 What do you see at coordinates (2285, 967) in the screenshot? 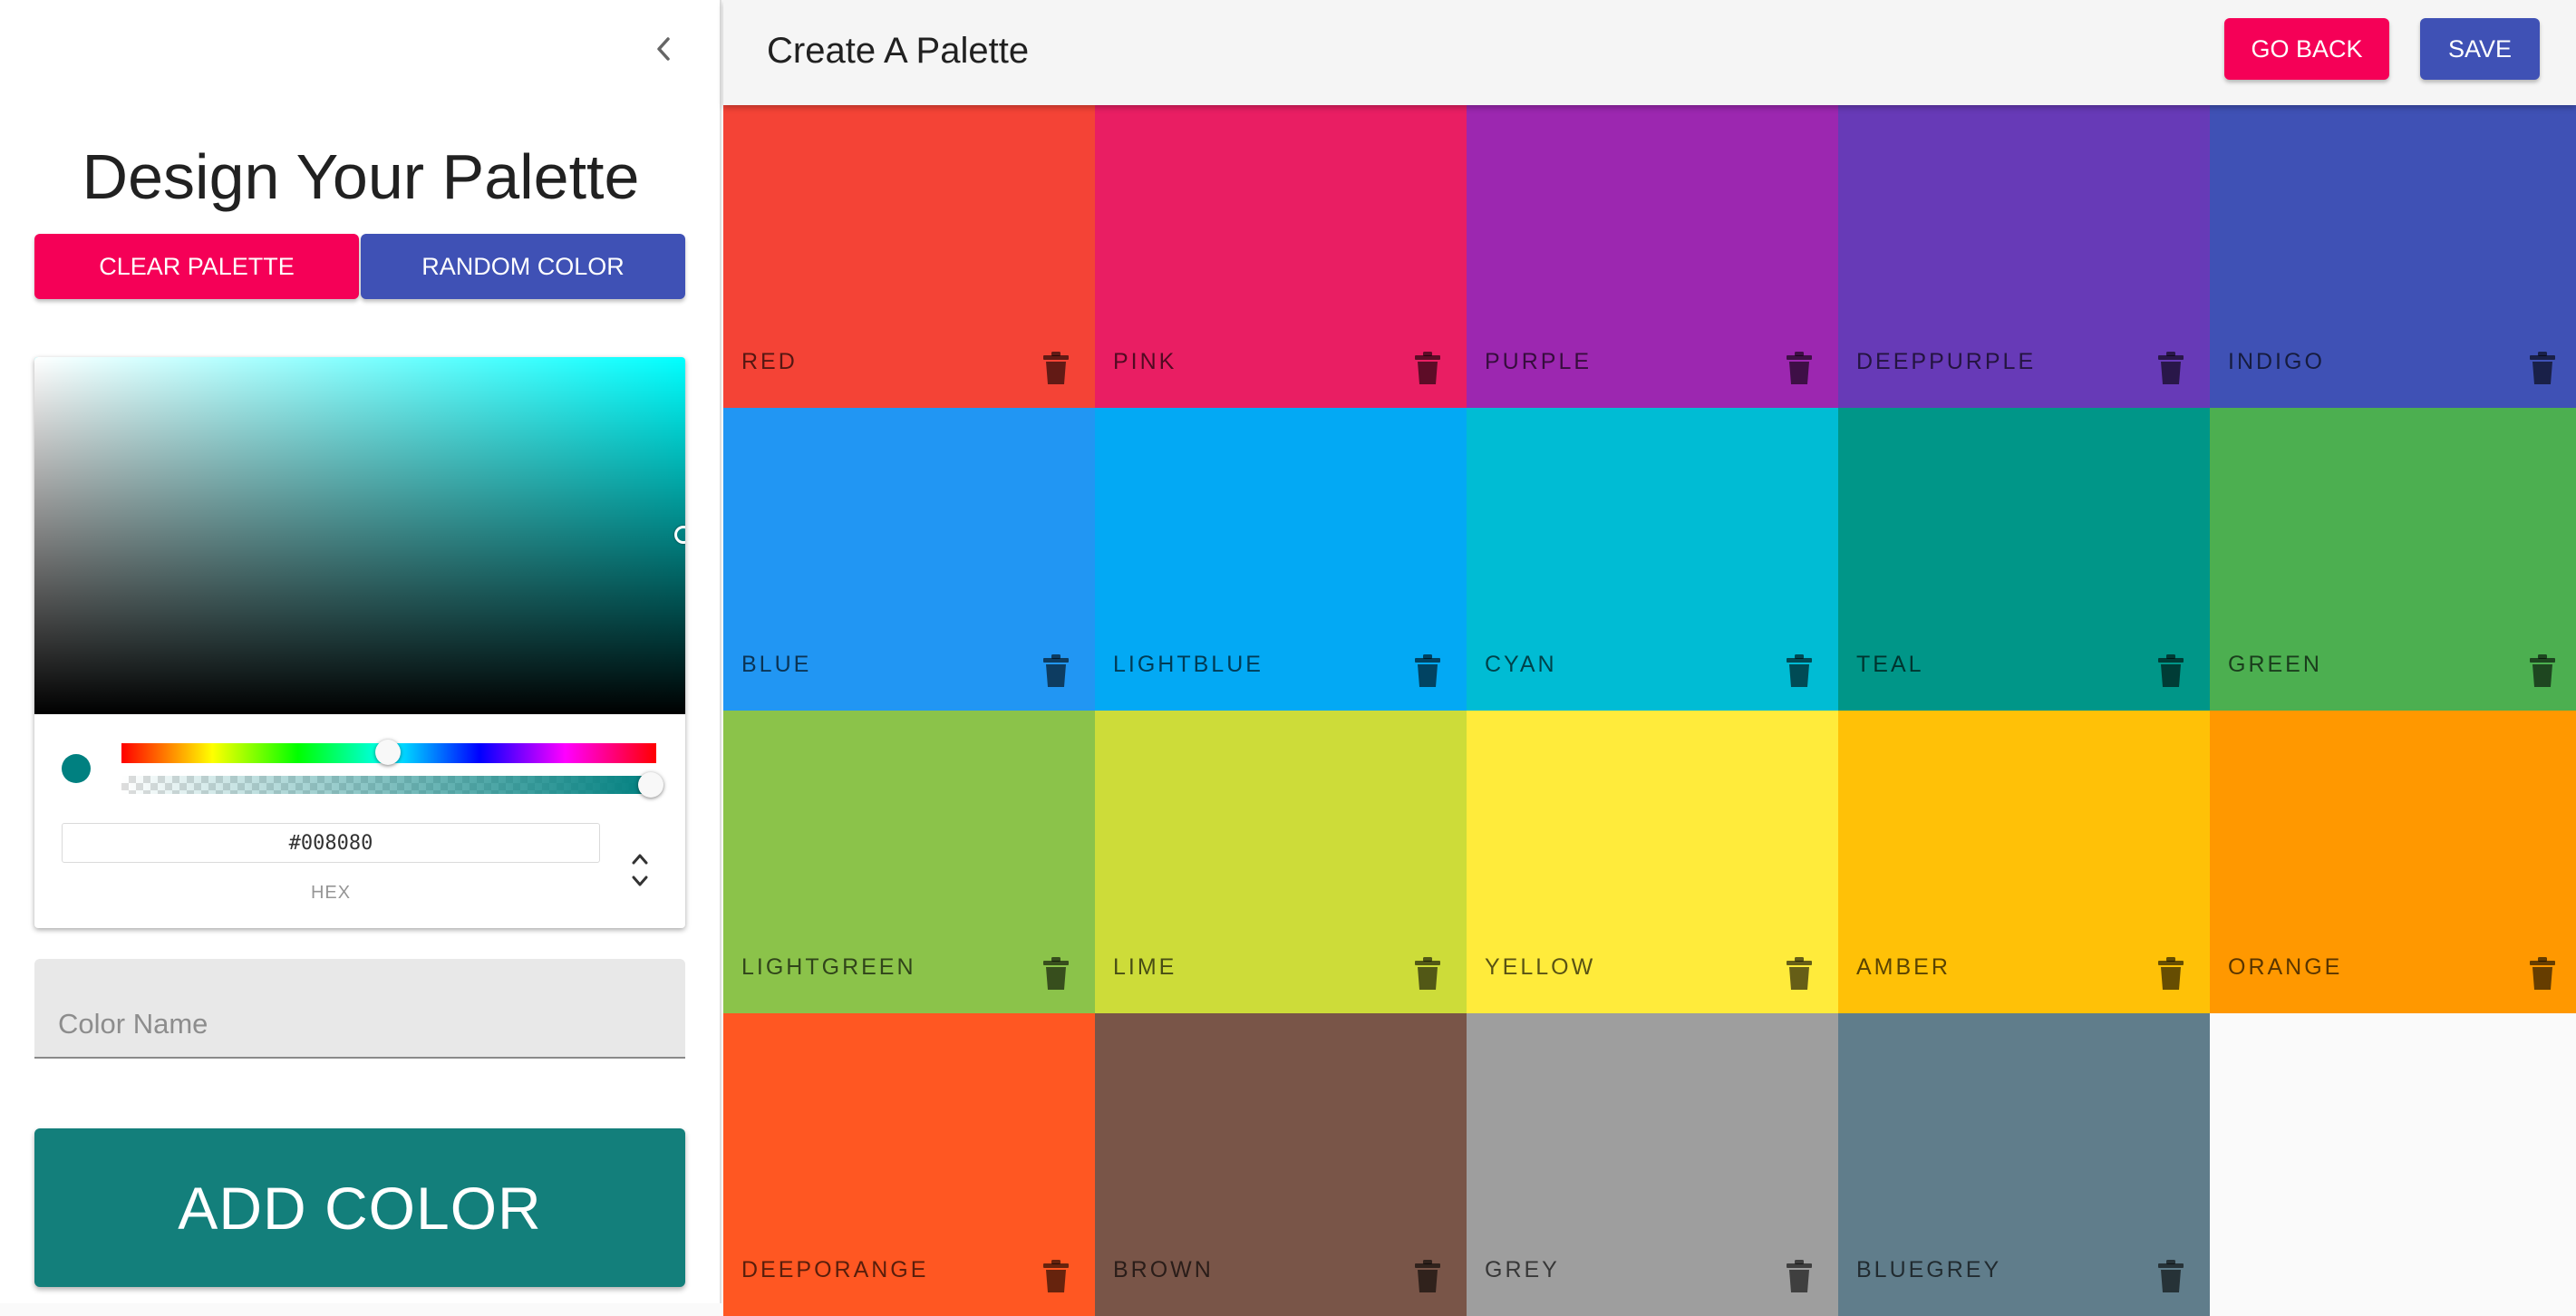
I see `color-box-name: ORANGE` at bounding box center [2285, 967].